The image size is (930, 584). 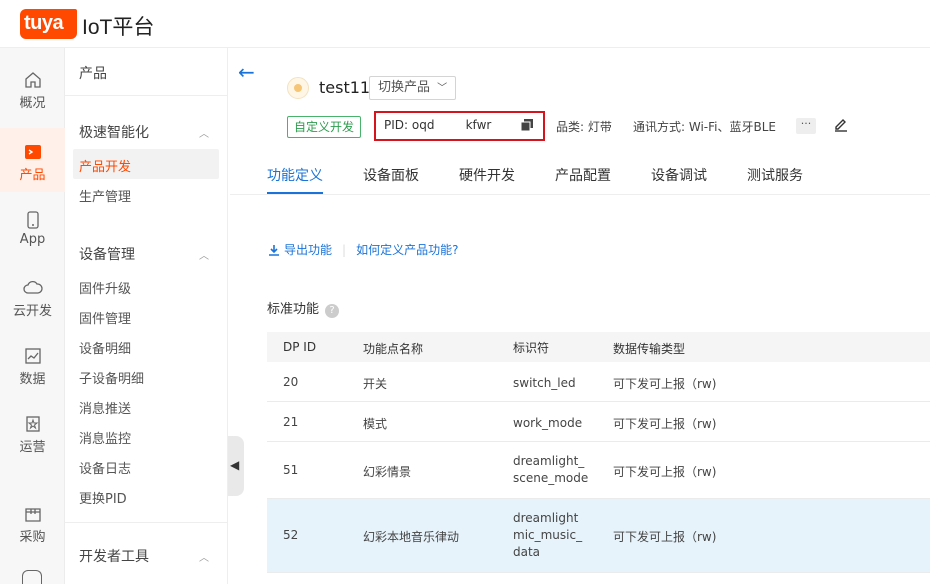 I want to click on tab-function-definition: 功能定义, so click(x=295, y=175).